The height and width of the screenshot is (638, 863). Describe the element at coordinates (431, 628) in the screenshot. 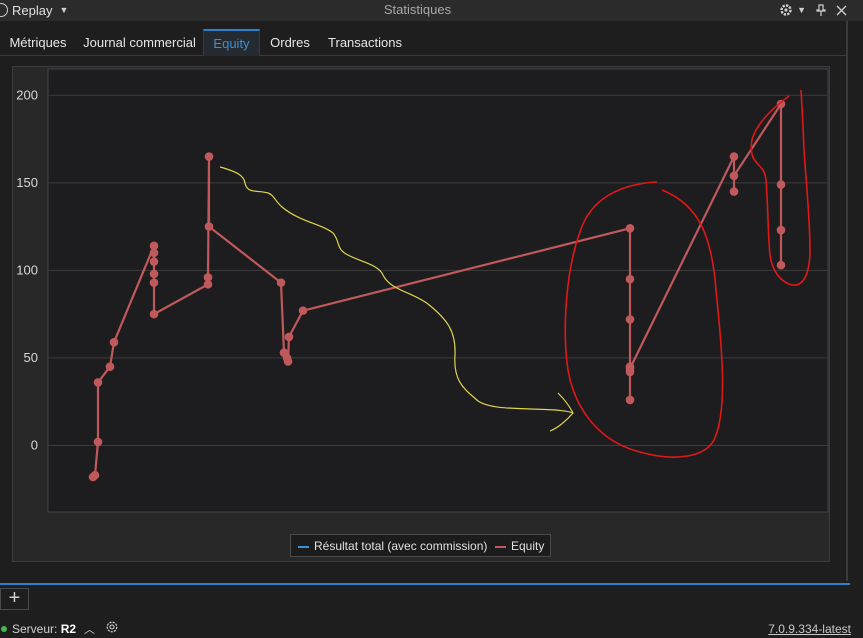

I see `status-bar: Serveur: R2 ︿ 7.0.9.334-latest` at that location.